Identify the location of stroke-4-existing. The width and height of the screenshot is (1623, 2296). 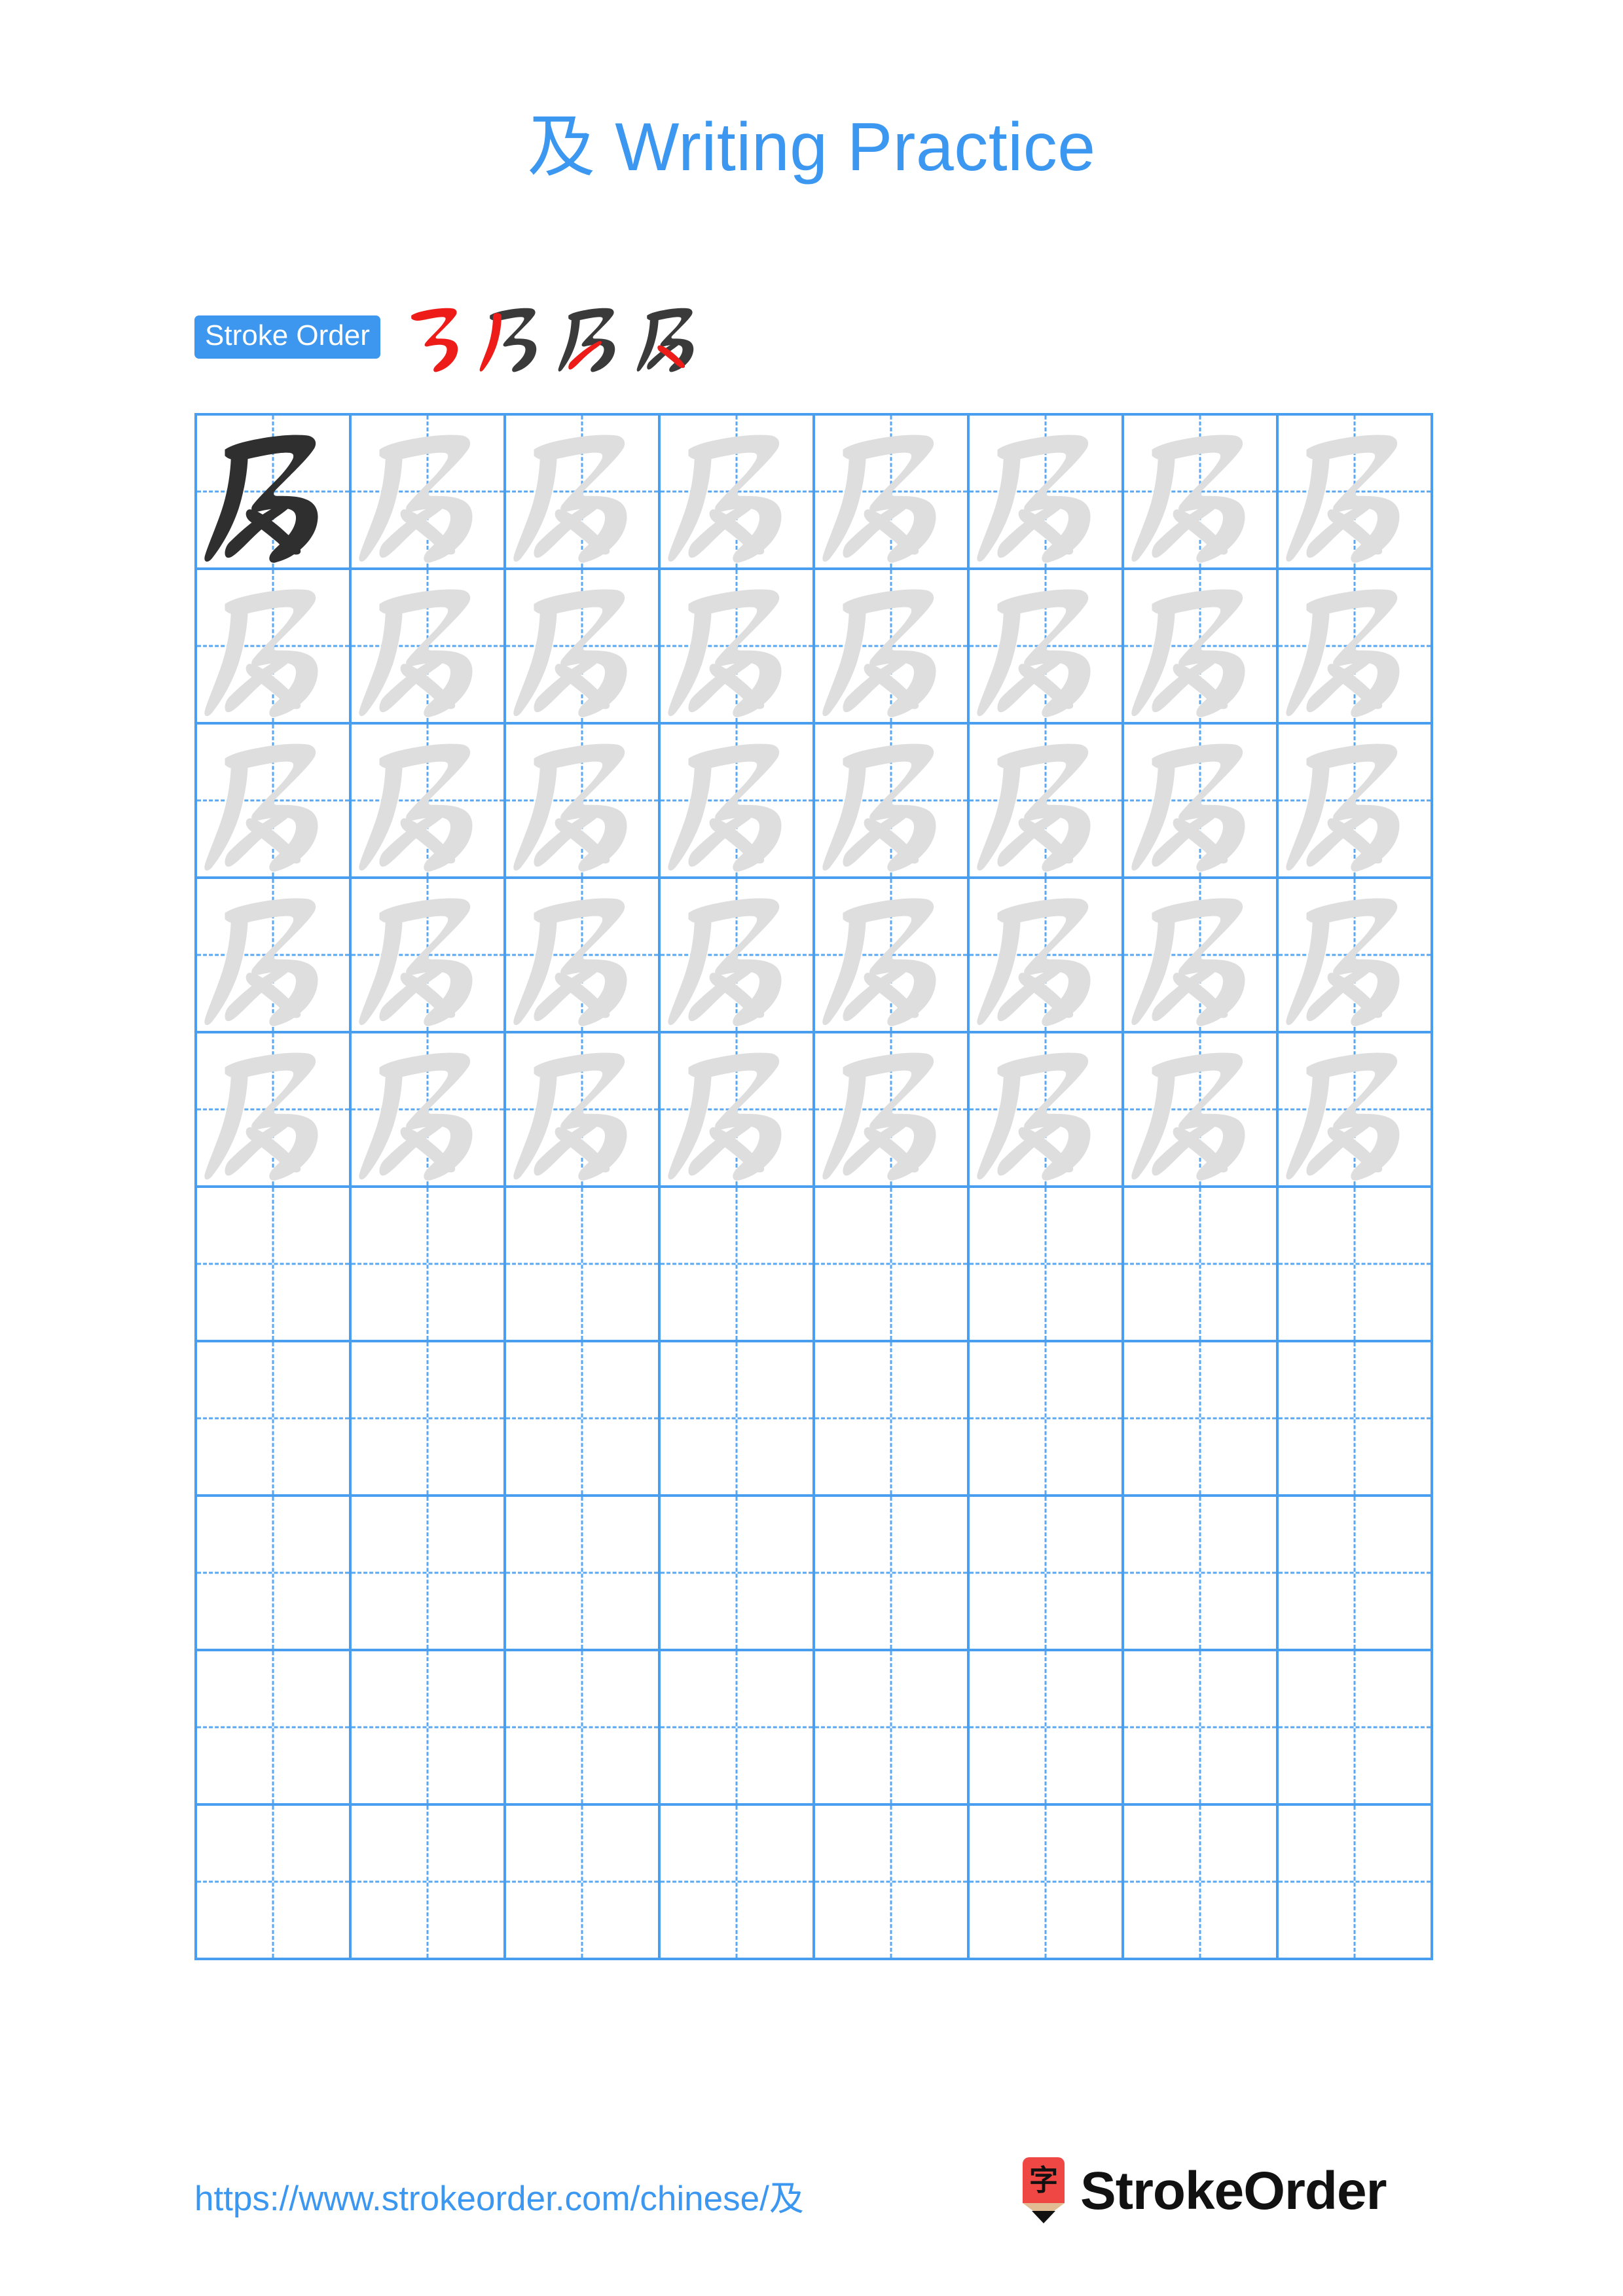
(665, 340).